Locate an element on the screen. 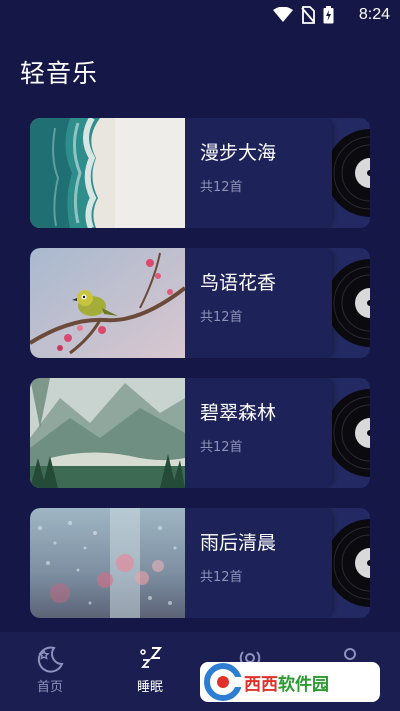 The width and height of the screenshot is (400, 711). ocean-beach-image is located at coordinates (107, 173).